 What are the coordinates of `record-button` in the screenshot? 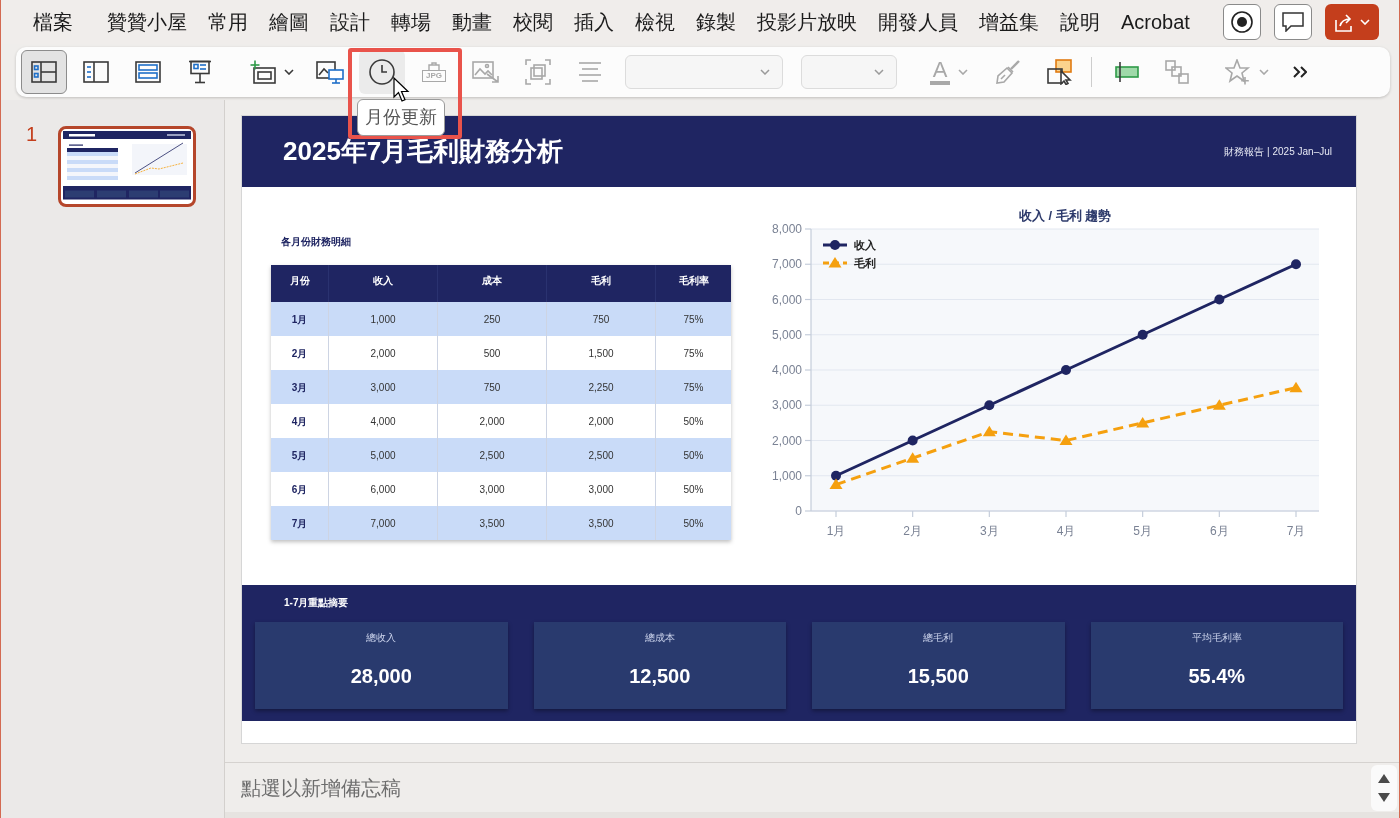 It's located at (1242, 22).